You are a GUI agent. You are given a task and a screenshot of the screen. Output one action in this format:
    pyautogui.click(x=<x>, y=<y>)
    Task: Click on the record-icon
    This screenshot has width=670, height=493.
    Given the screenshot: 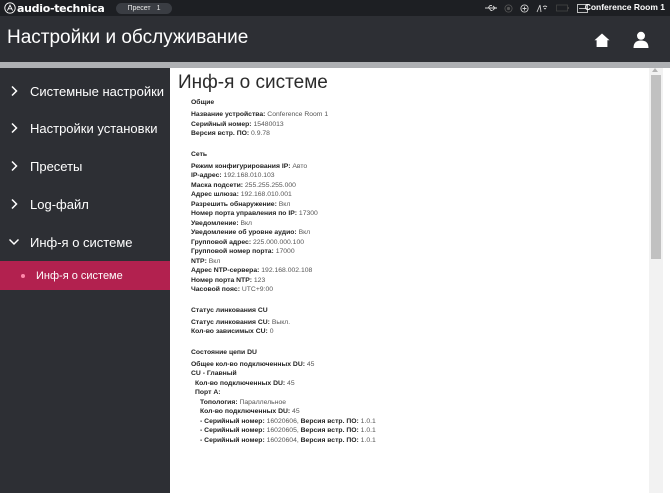 What is the action you would take?
    pyautogui.click(x=508, y=8)
    